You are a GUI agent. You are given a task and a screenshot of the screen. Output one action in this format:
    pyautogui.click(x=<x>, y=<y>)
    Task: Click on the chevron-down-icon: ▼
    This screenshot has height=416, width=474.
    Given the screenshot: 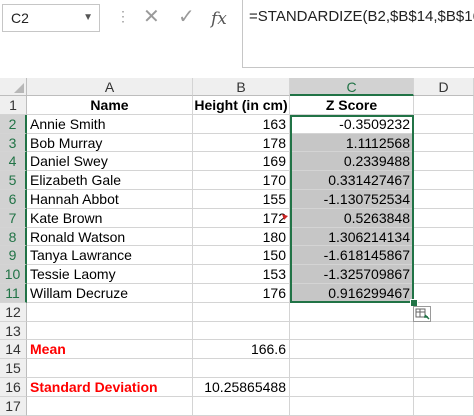 What is the action you would take?
    pyautogui.click(x=88, y=18)
    